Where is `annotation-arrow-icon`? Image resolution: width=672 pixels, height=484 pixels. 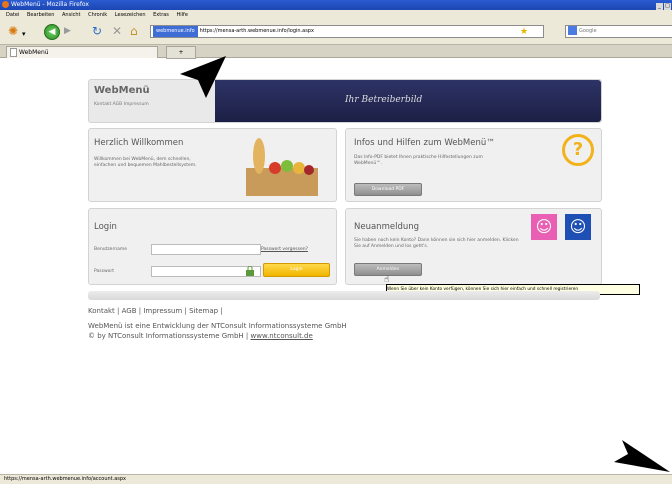
annotation-arrow-icon is located at coordinates (203, 77).